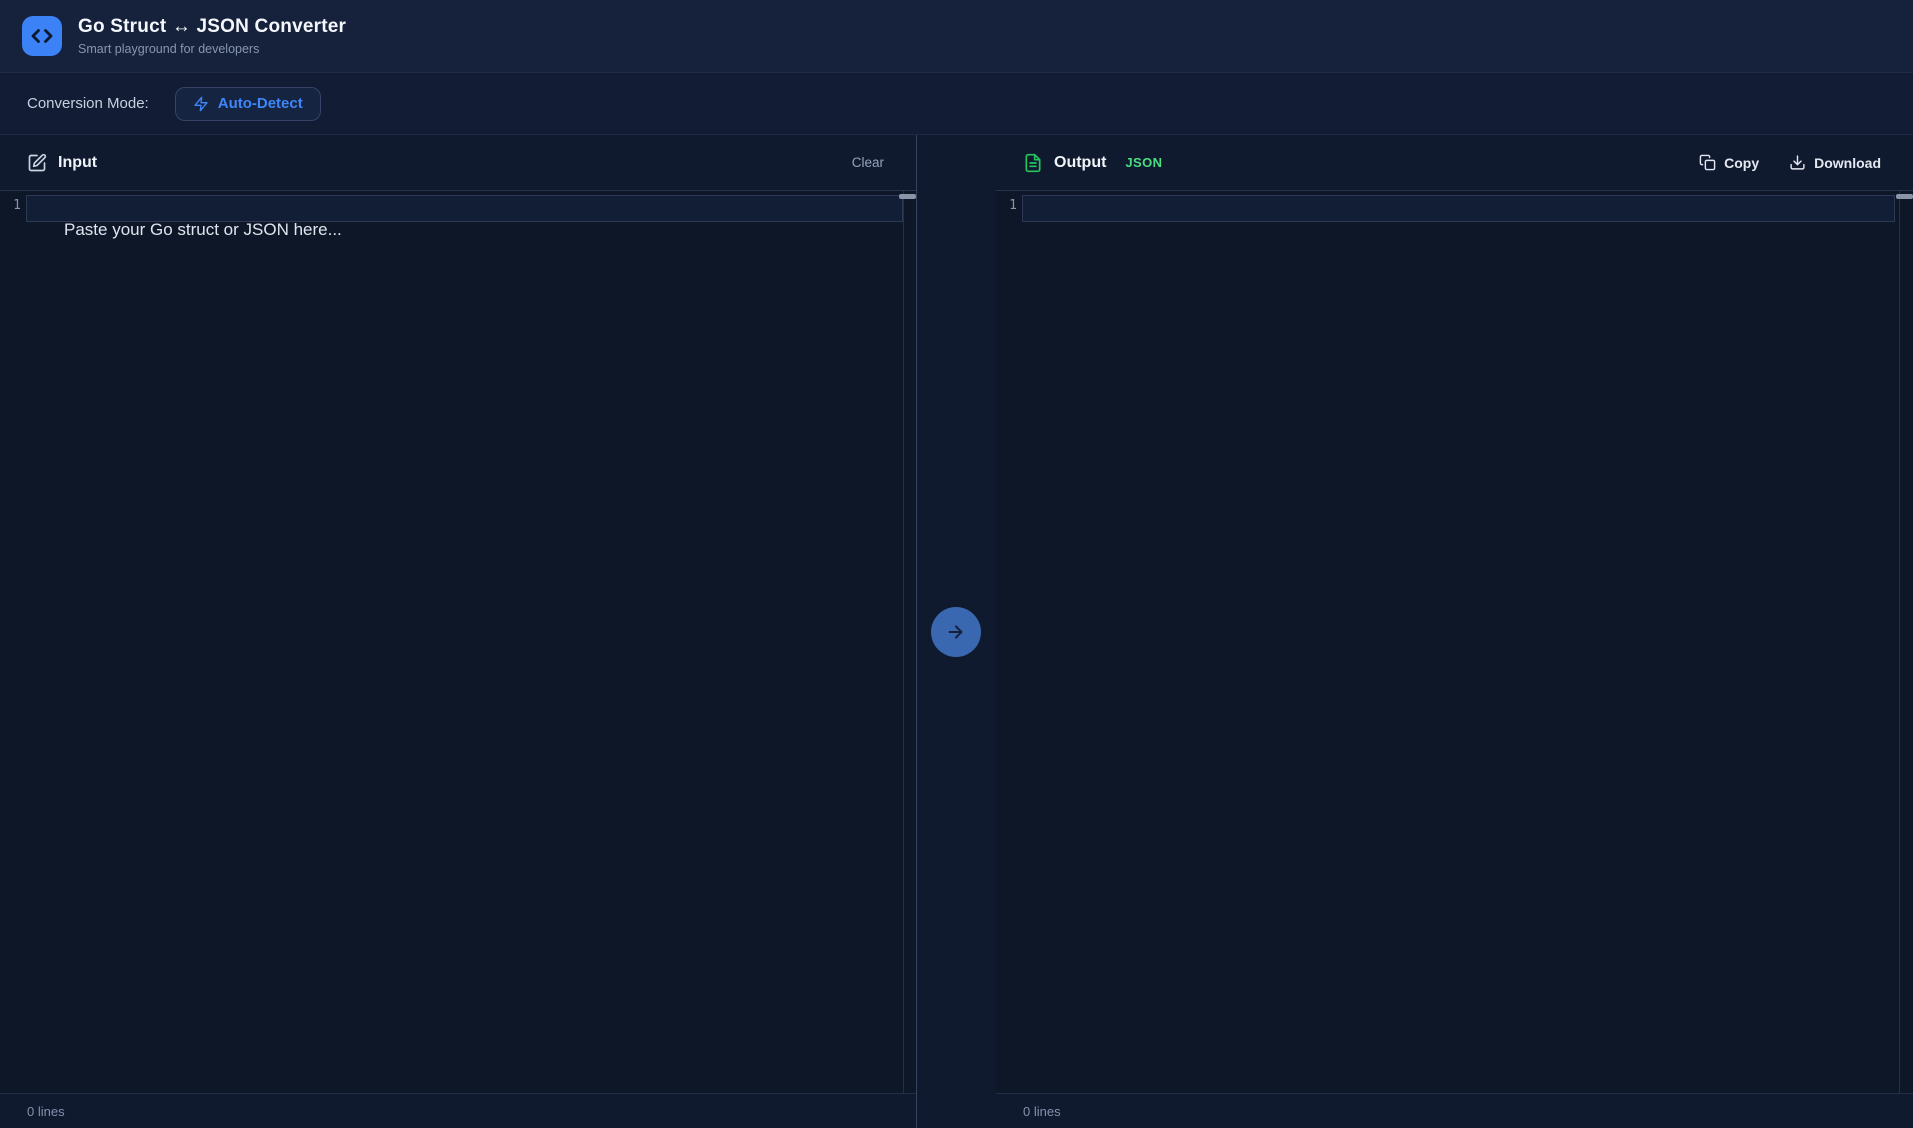  Describe the element at coordinates (956, 104) in the screenshot. I see `conversion-mode-bar: Conversion Mode: Auto-Detect` at that location.